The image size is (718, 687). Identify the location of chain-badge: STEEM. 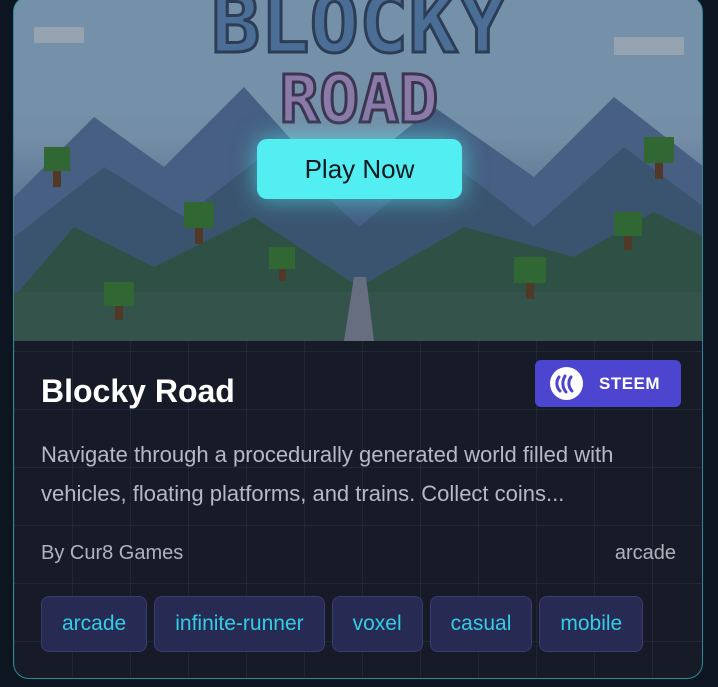
(608, 383).